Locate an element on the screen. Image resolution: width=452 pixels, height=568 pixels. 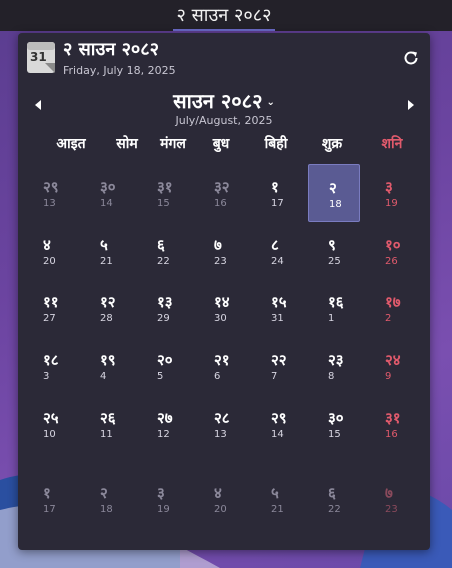
day-cell: १२ 28 is located at coordinates (106, 308).